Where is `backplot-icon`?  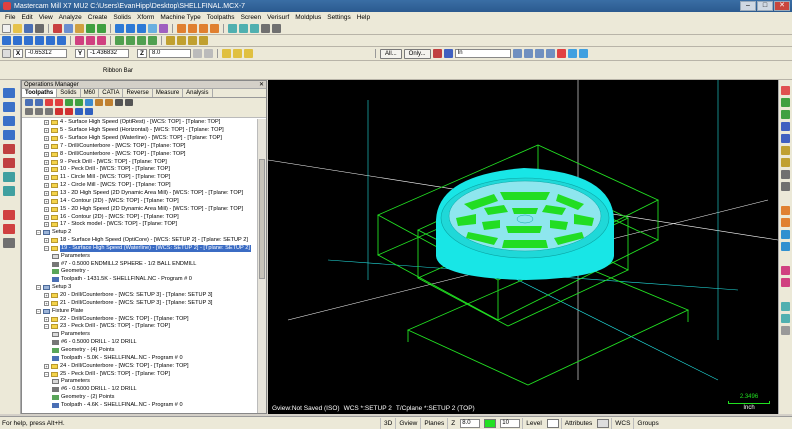
backplot-icon is located at coordinates (572, 53).